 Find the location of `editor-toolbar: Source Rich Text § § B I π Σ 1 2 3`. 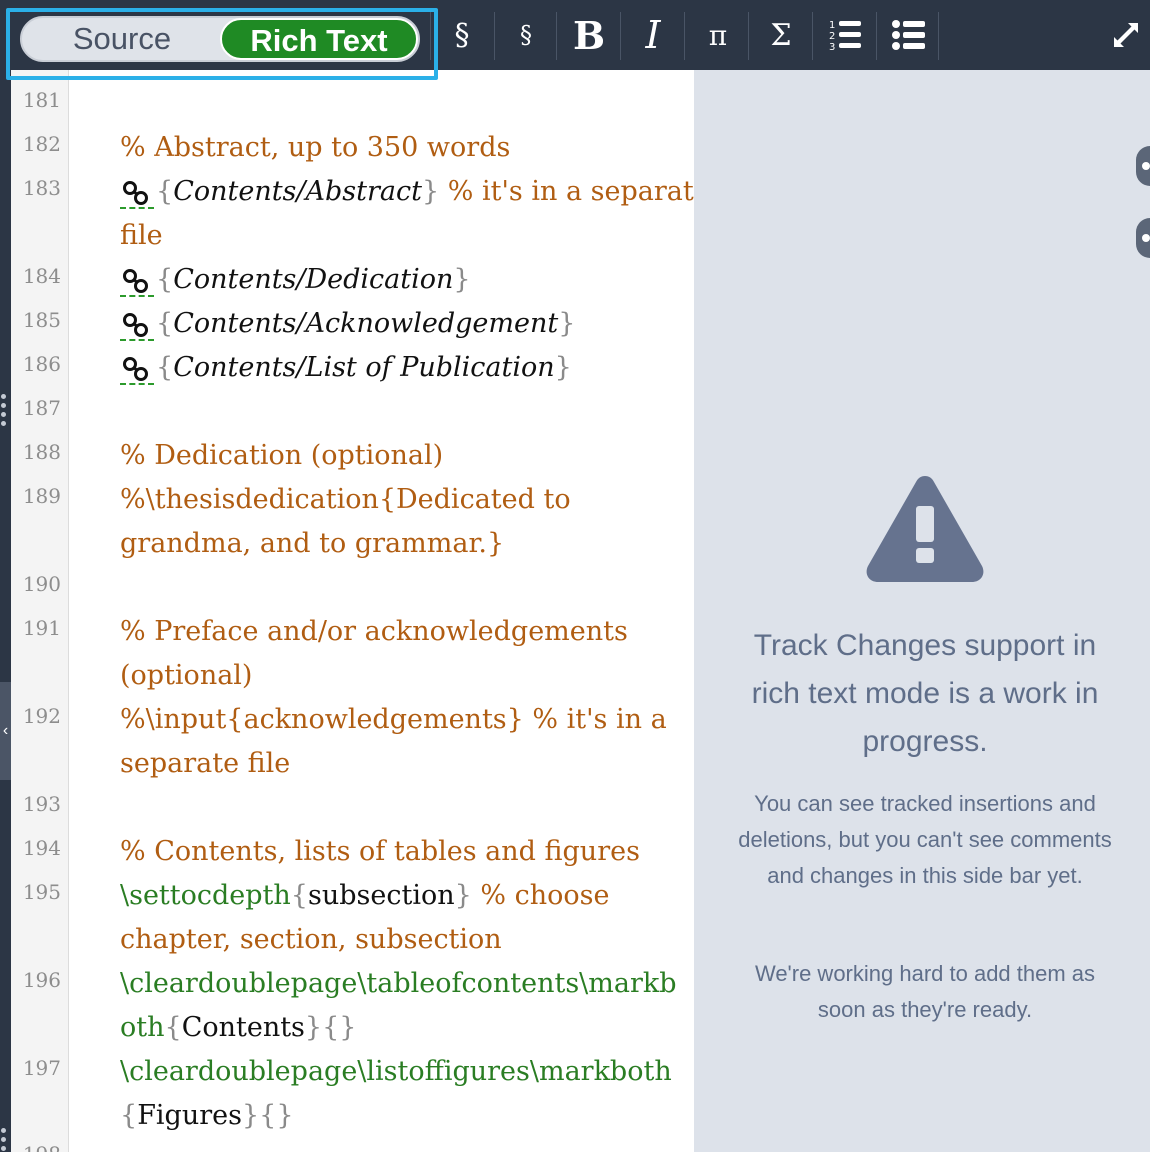

editor-toolbar: Source Rich Text § § B I π Σ 1 2 3 is located at coordinates (575, 35).